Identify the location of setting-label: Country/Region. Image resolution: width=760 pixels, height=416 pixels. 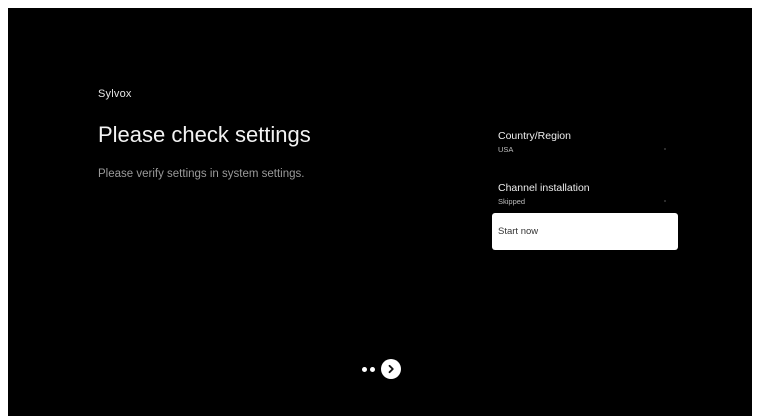
(534, 136).